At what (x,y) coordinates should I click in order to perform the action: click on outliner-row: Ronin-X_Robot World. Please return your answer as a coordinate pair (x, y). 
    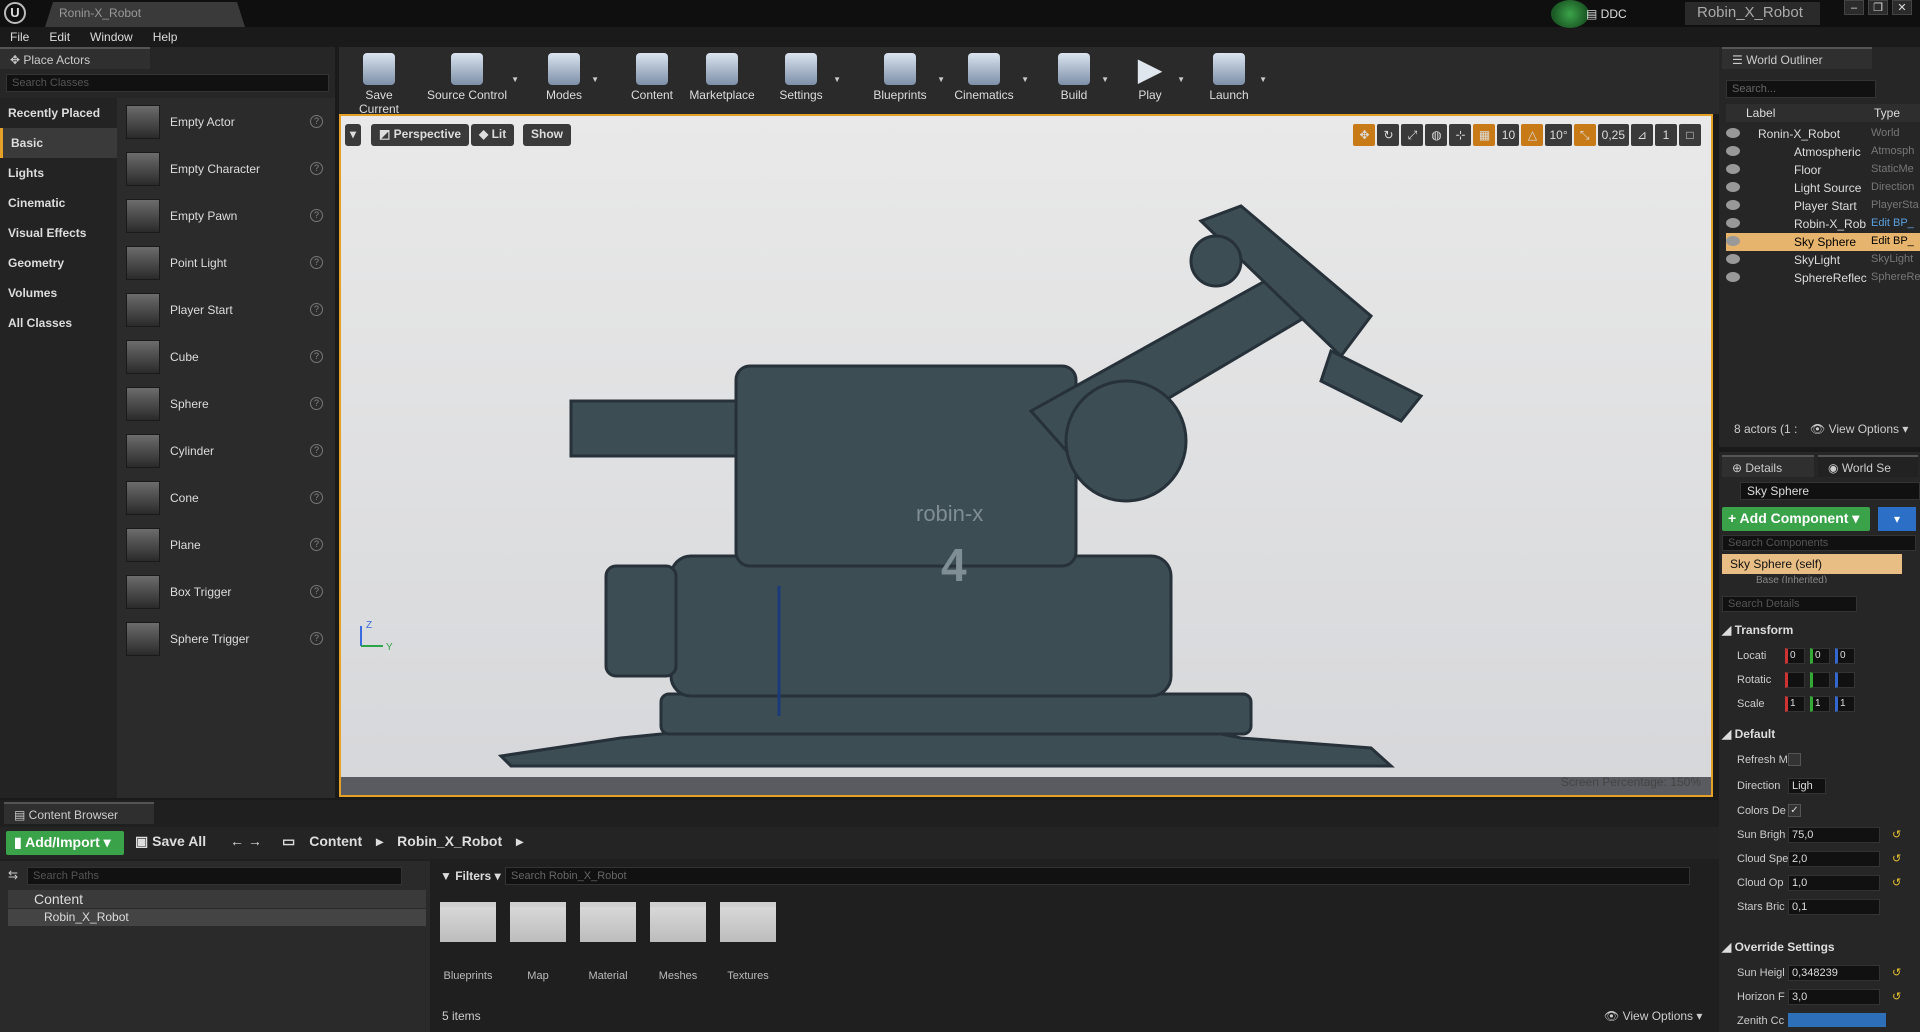
    Looking at the image, I should click on (1823, 134).